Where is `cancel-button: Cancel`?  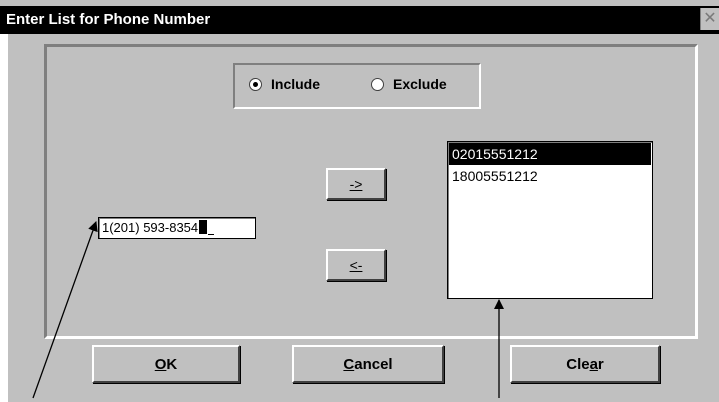 cancel-button: Cancel is located at coordinates (368, 364).